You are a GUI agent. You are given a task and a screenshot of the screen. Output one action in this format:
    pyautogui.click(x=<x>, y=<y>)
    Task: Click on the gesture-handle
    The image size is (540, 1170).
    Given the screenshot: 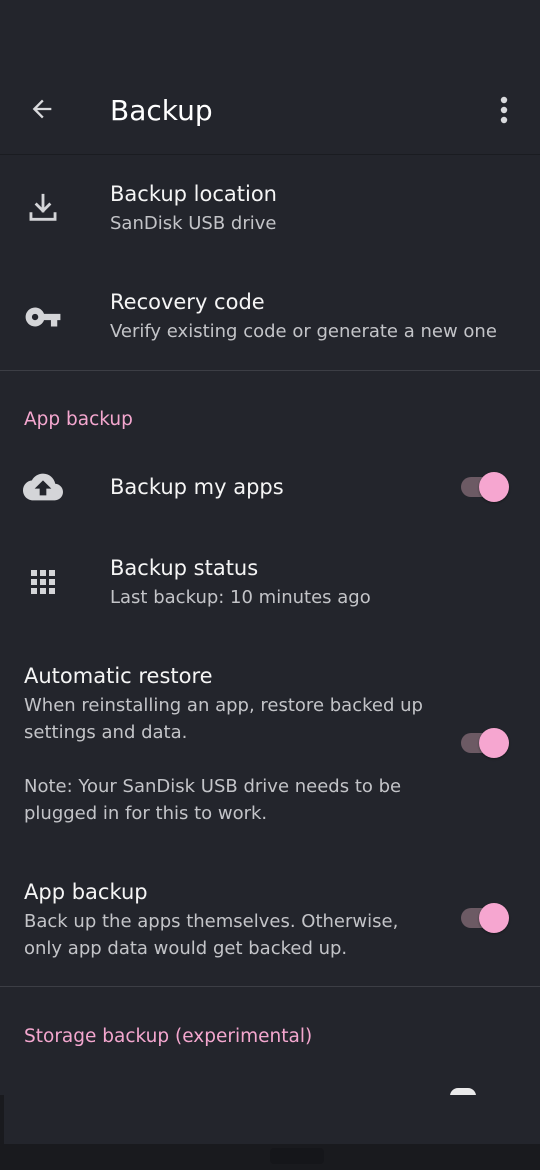 What is the action you would take?
    pyautogui.click(x=297, y=1156)
    